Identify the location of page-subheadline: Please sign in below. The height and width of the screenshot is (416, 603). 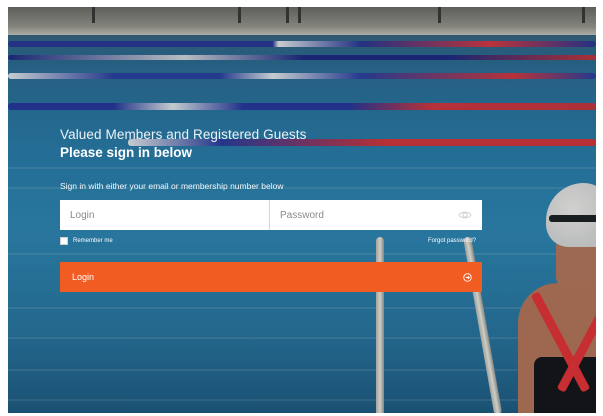
(126, 152).